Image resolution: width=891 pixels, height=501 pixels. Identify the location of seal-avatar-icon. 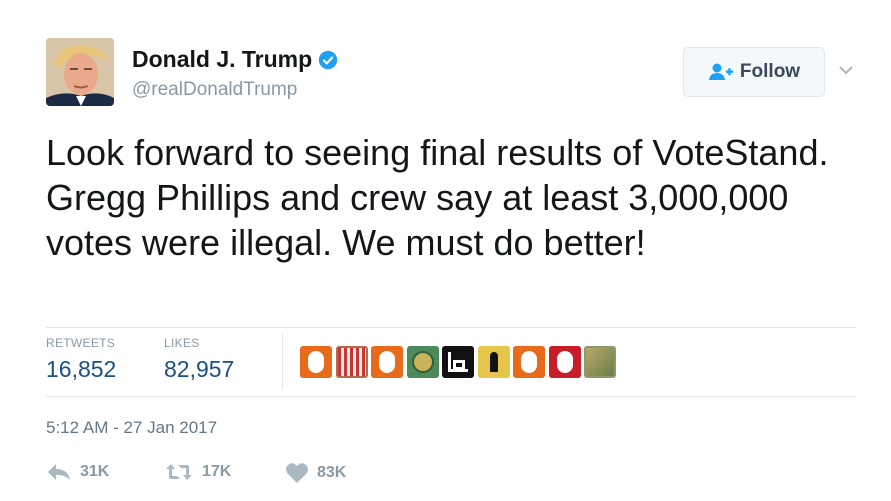
(422, 362).